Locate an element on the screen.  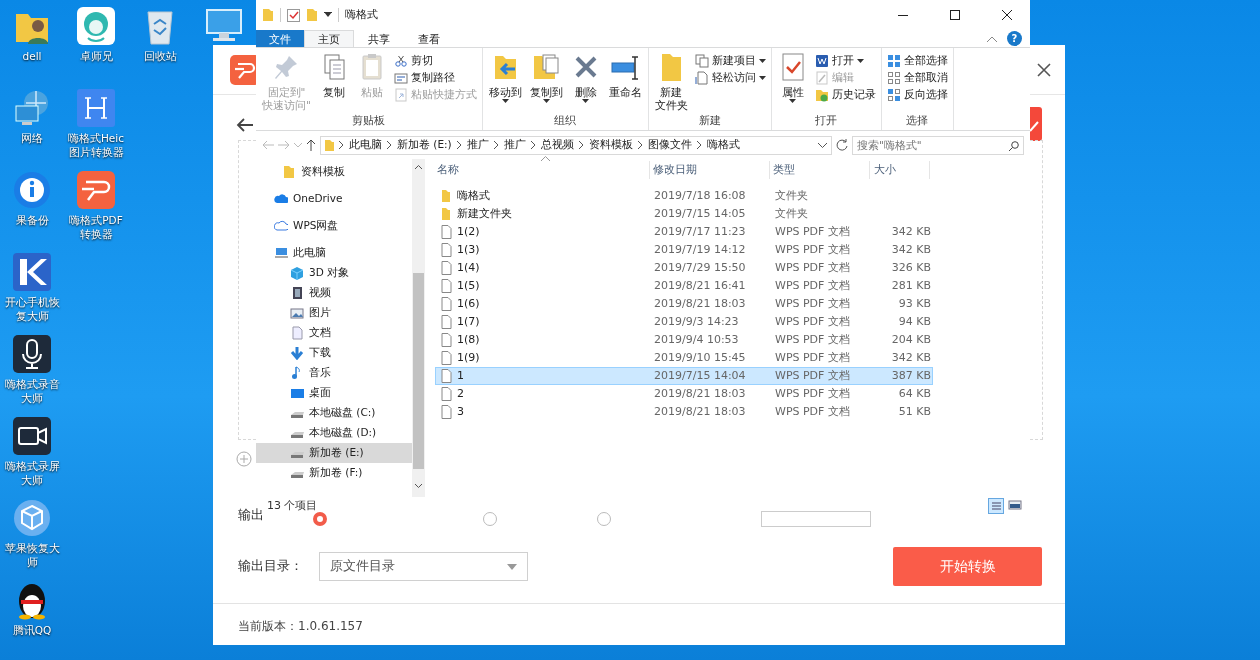
nav-item: 图片 is located at coordinates (334, 313).